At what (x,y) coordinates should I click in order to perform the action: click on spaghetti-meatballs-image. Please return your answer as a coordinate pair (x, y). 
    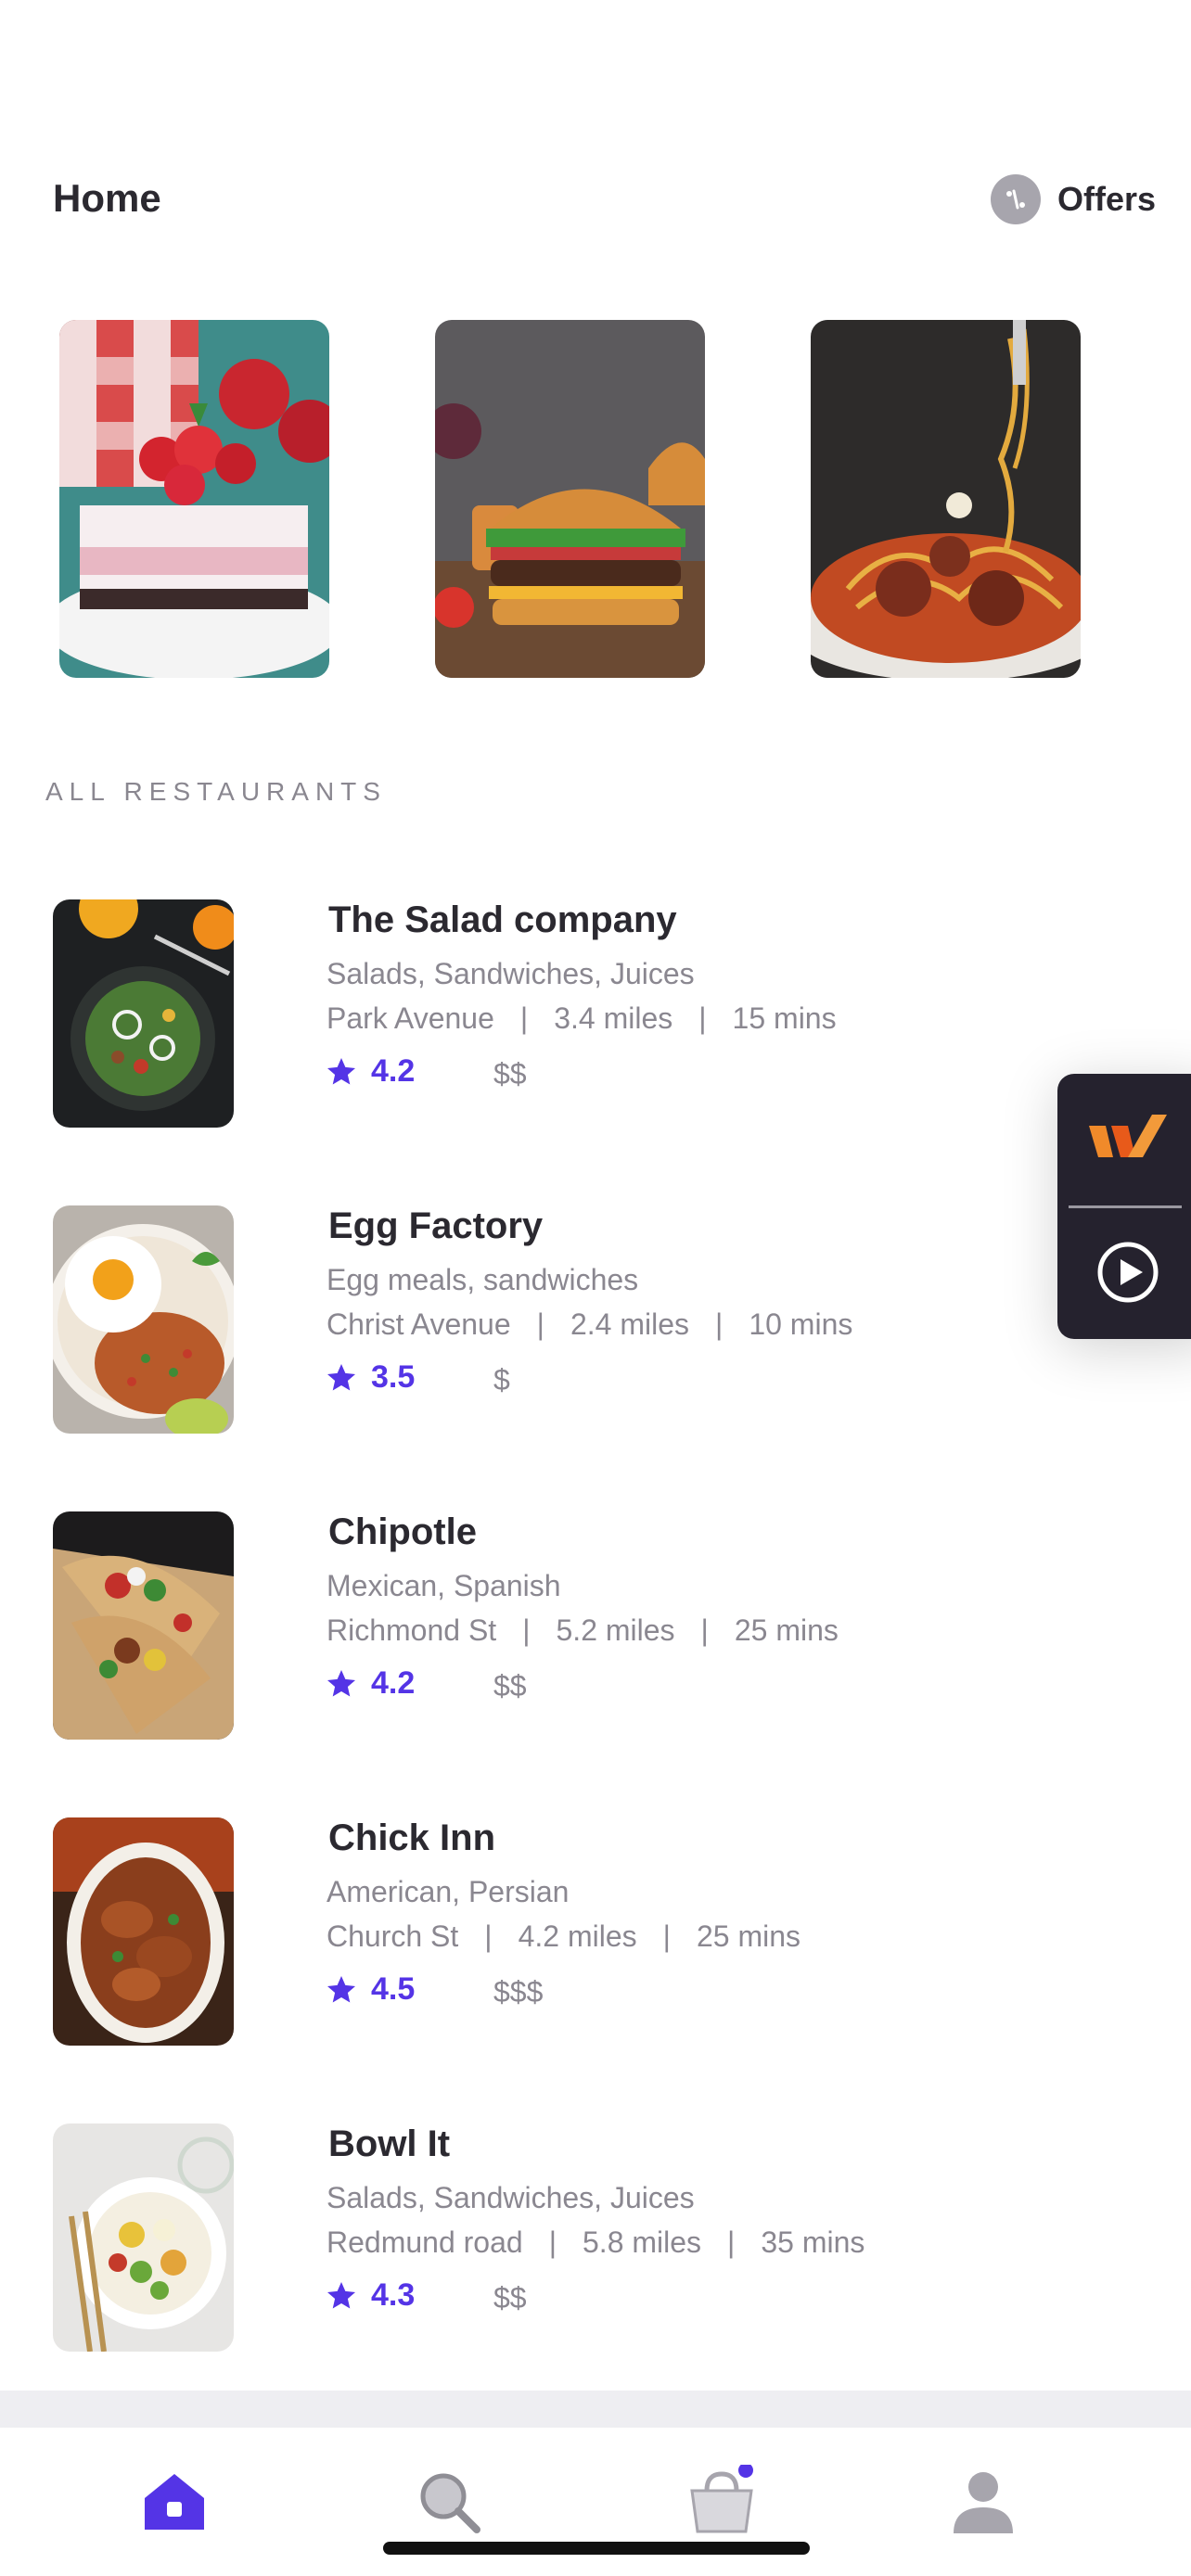
    Looking at the image, I should click on (946, 499).